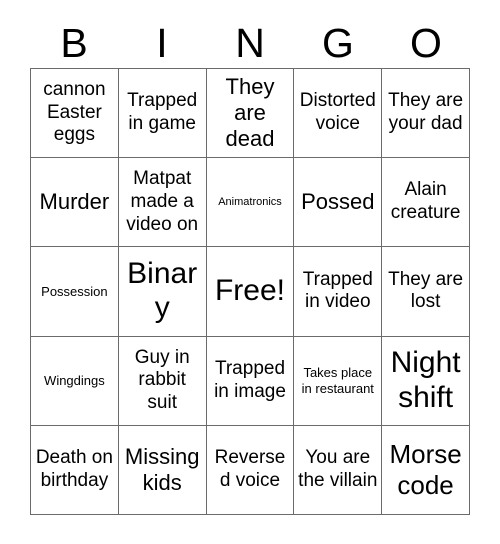 This screenshot has height=544, width=500. I want to click on bingo-cell-b3: Possession, so click(75, 292).